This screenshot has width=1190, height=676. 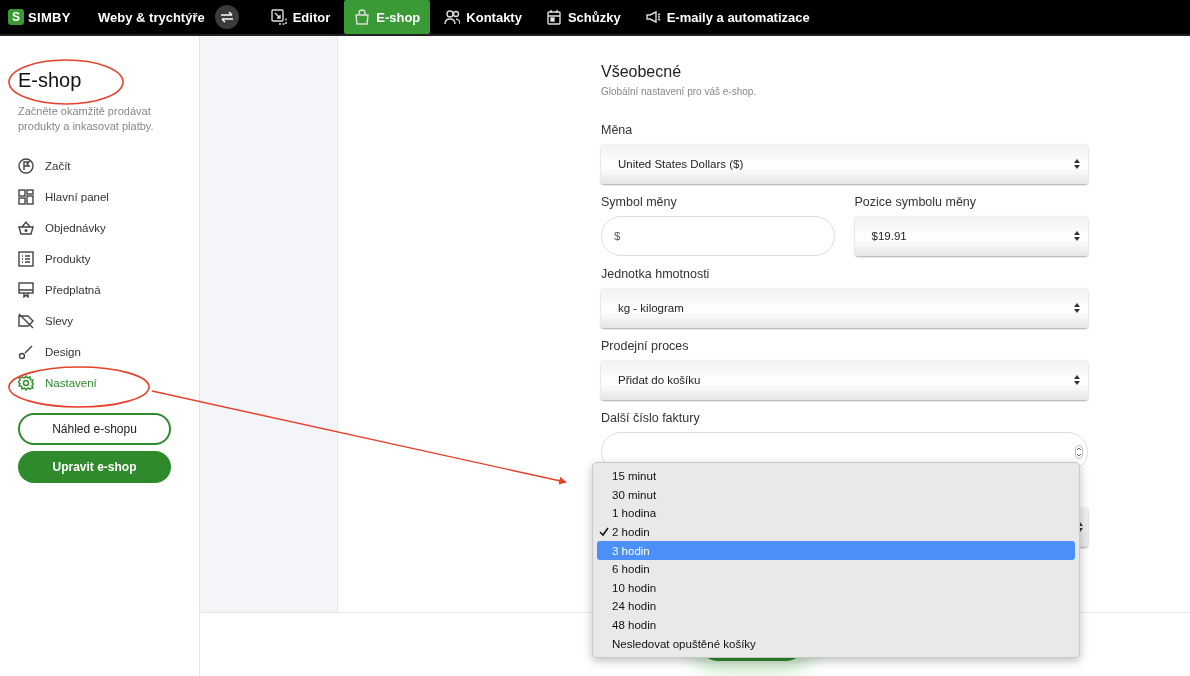 I want to click on nav-tab: E-shop, so click(x=387, y=17).